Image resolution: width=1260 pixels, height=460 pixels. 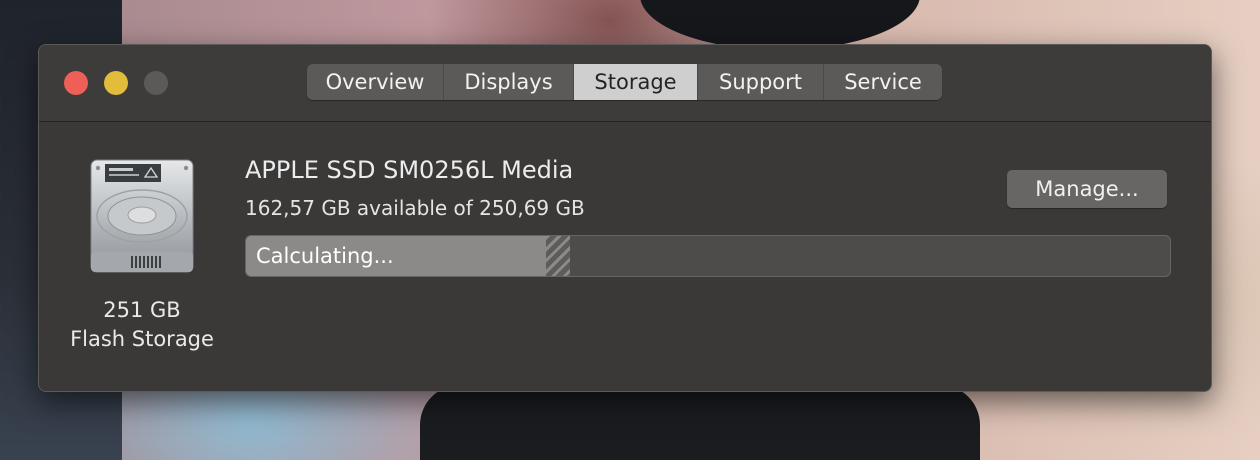 I want to click on desktop-wallpaper-hat, so click(x=780, y=25).